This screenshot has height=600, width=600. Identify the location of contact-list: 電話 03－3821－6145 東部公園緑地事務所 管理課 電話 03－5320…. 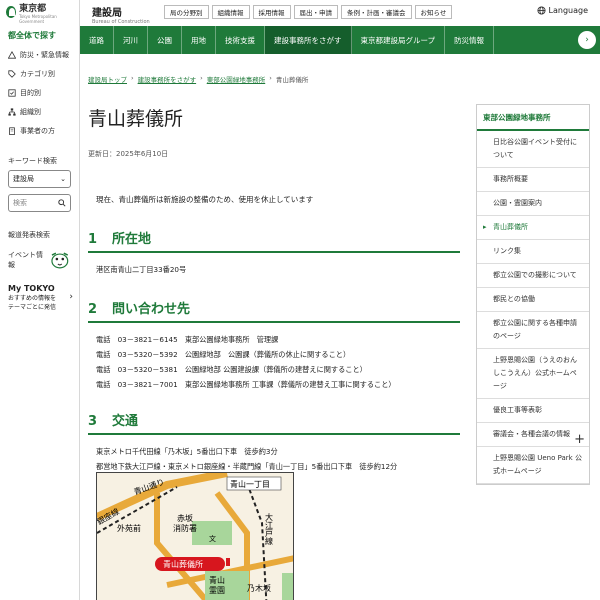
(246, 362).